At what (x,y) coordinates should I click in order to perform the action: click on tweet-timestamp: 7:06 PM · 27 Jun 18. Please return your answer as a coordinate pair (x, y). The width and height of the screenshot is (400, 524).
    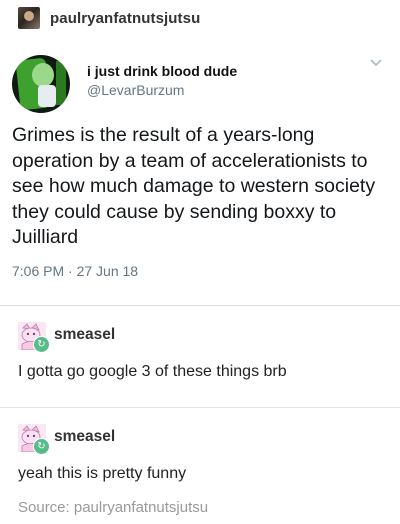
    Looking at the image, I should click on (75, 271).